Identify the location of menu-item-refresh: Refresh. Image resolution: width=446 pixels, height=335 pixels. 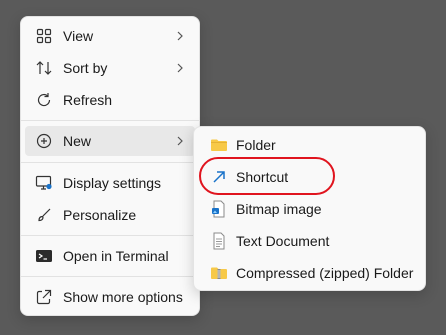
(110, 100).